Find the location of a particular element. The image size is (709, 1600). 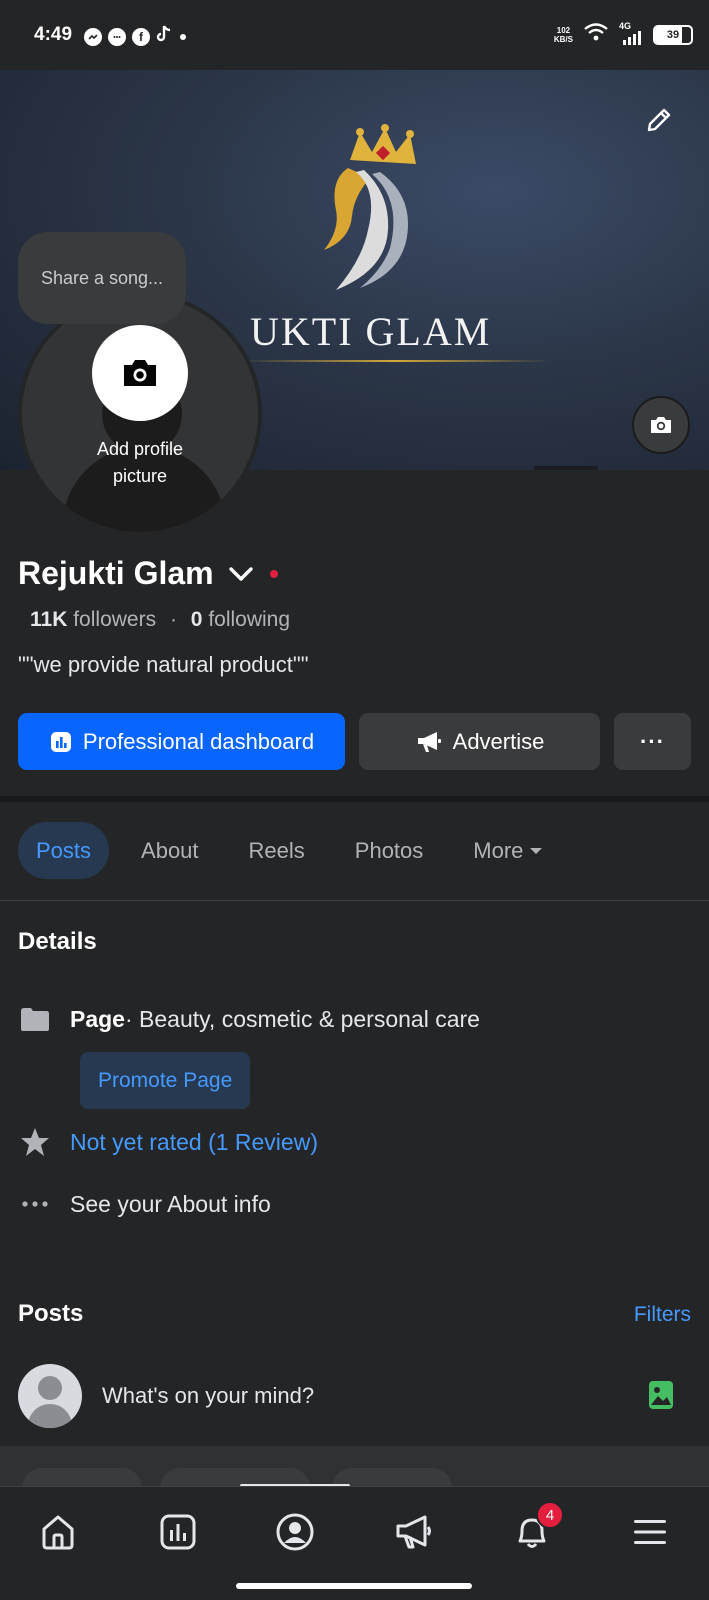

more-options-button: ··· is located at coordinates (652, 741).